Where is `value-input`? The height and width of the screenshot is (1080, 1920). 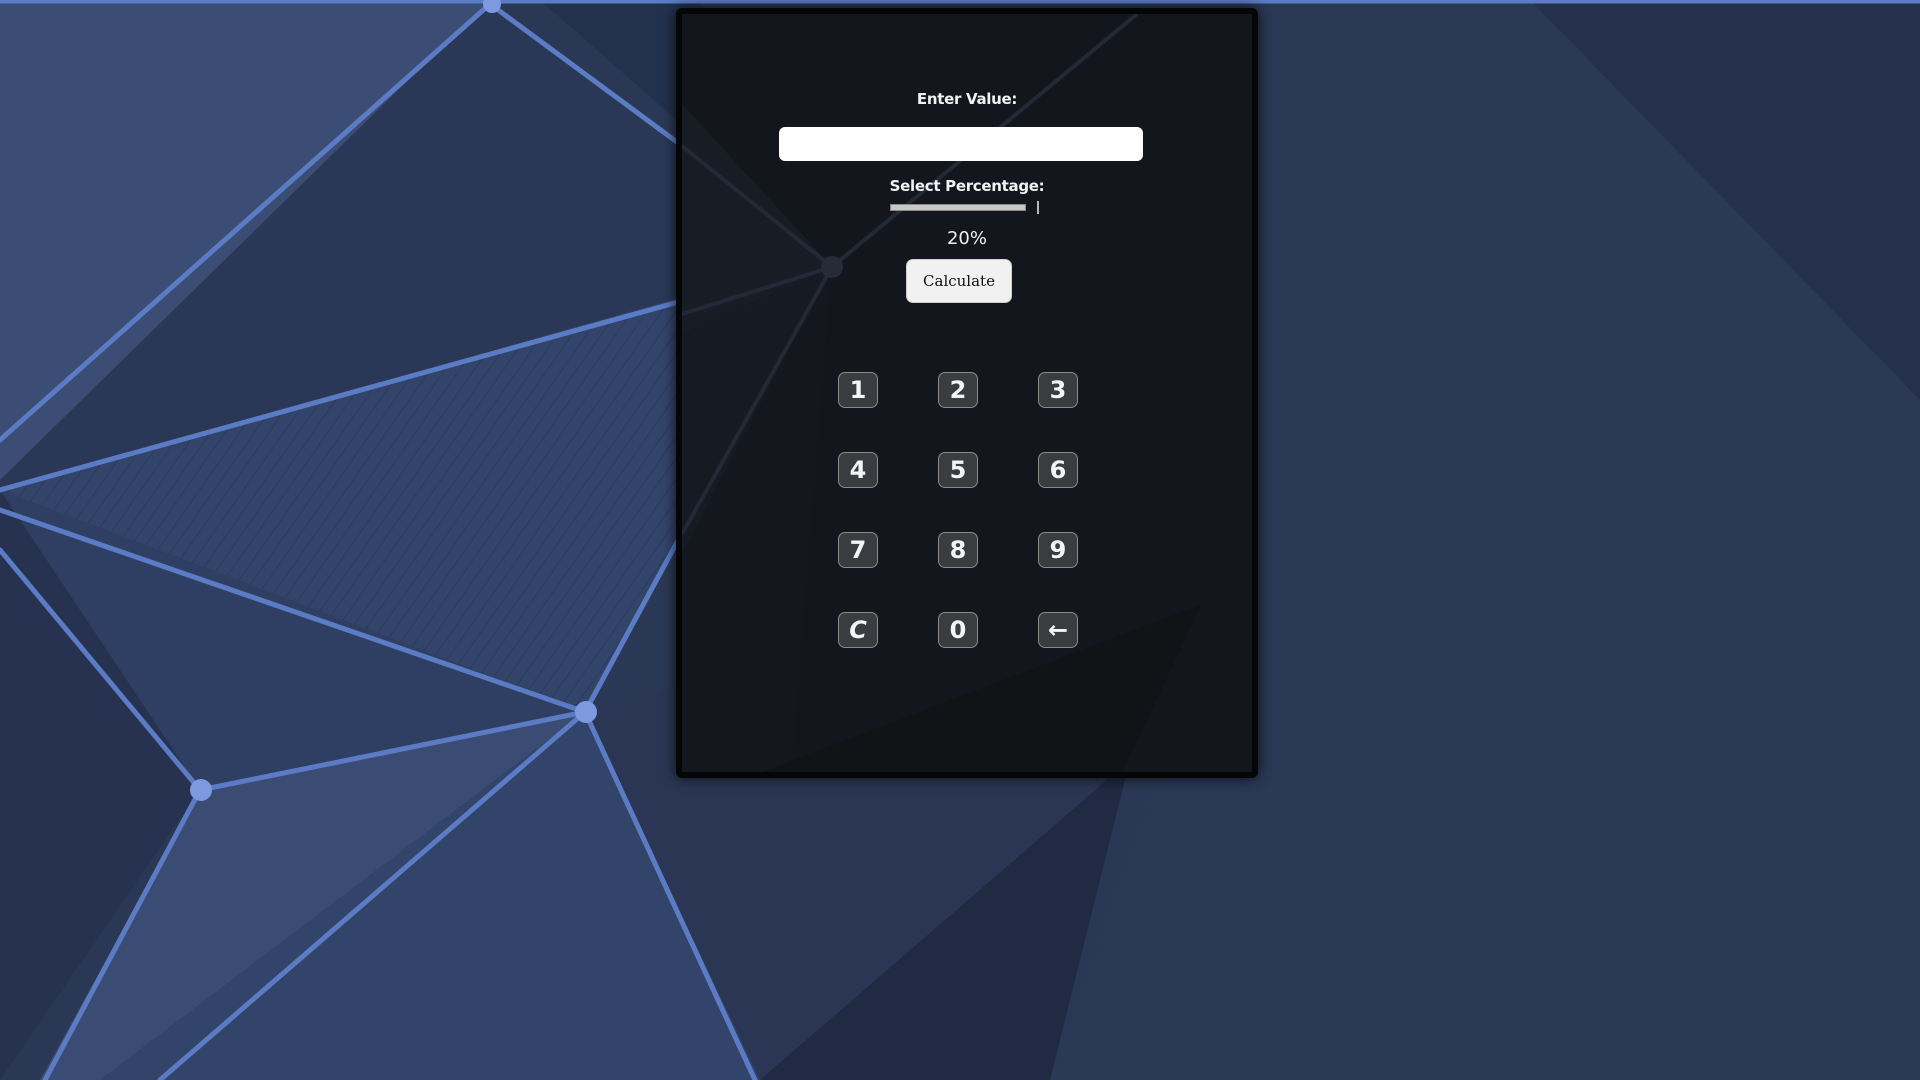 value-input is located at coordinates (961, 144).